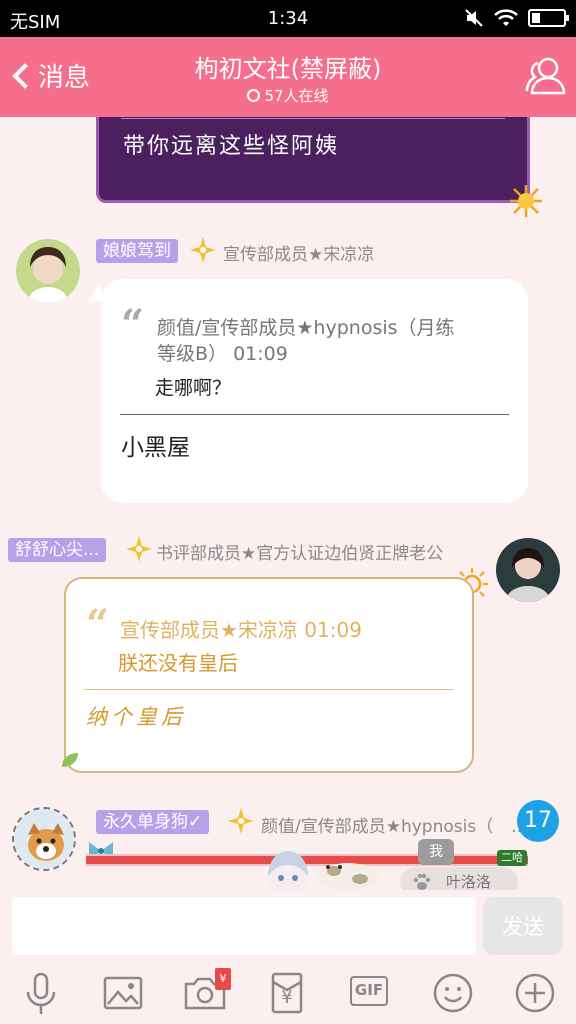 The image size is (576, 1024). I want to click on composer: 发送, so click(288, 925).